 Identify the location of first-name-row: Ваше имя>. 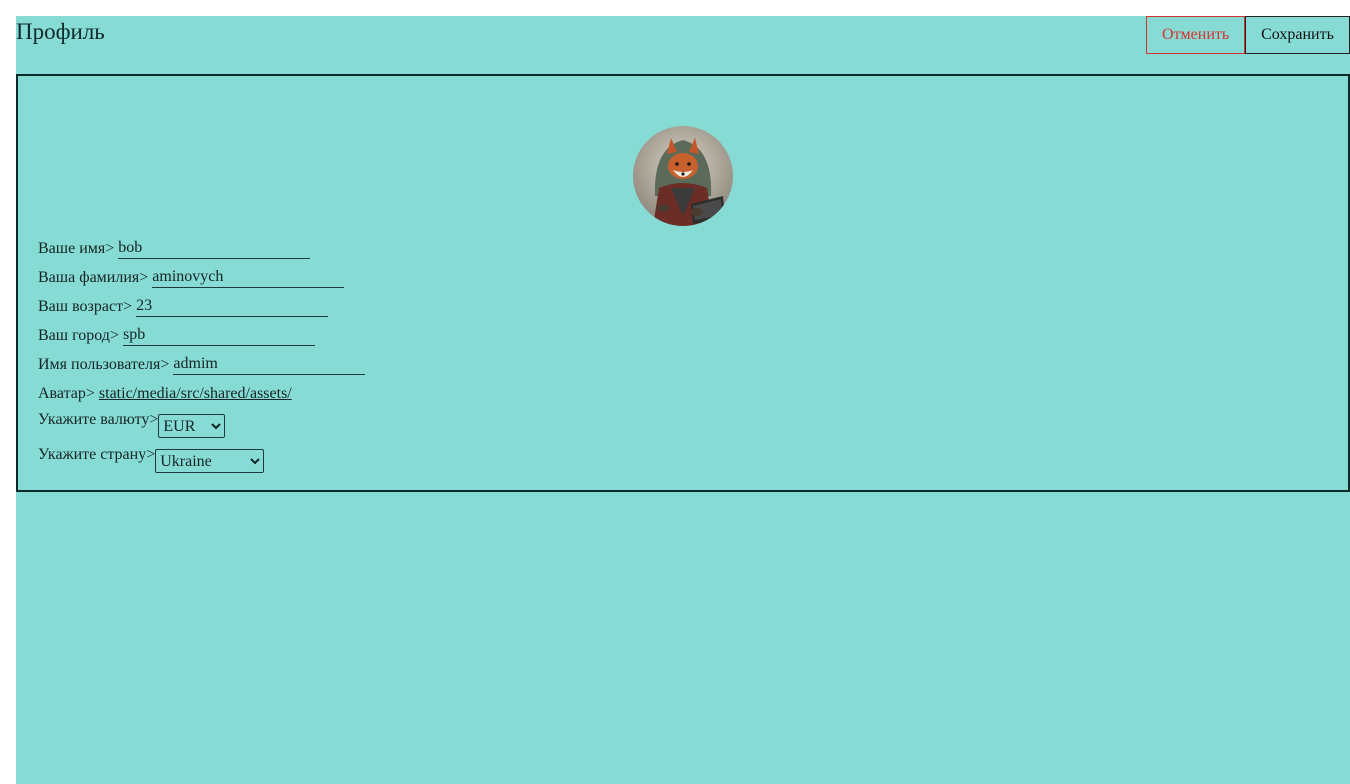
(201, 248).